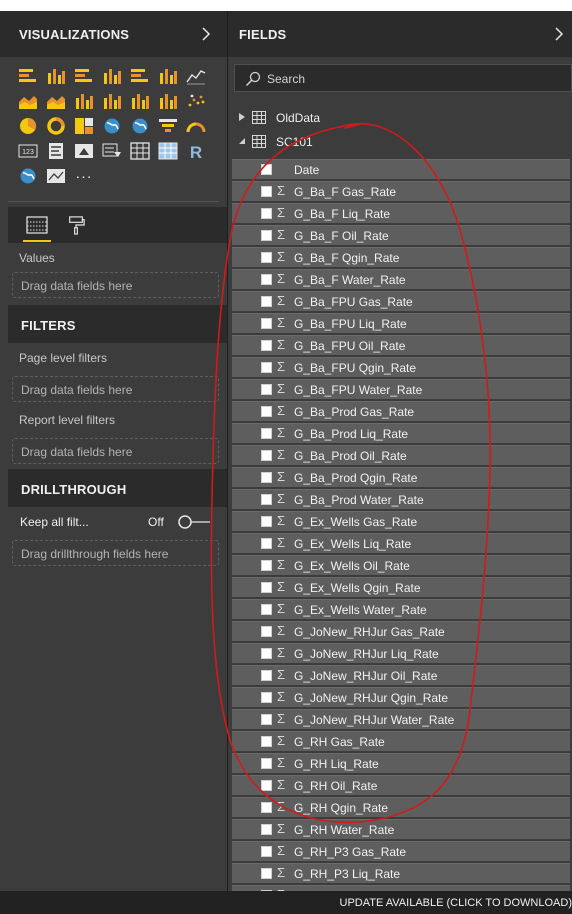  What do you see at coordinates (401, 367) in the screenshot?
I see `field-row: Σ G_Ba_FPU Qgin_Rate` at bounding box center [401, 367].